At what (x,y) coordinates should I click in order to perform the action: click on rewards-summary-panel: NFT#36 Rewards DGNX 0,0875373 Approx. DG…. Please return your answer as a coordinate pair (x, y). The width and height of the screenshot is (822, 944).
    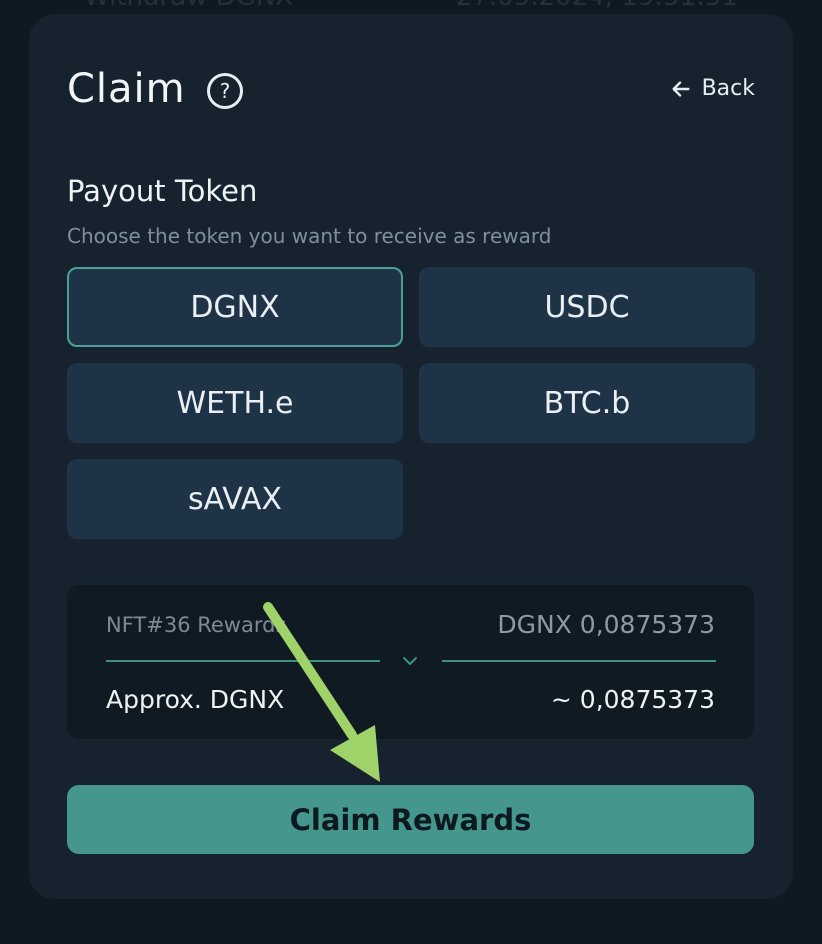
    Looking at the image, I should click on (410, 662).